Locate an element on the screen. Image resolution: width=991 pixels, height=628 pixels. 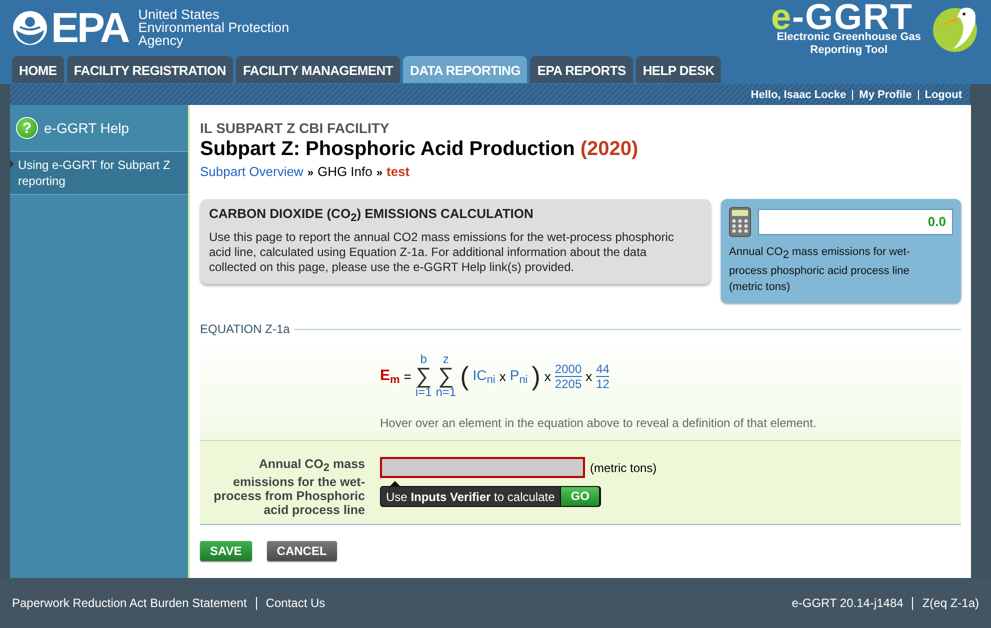
equation-variable: P$_{ni}$ is located at coordinates (519, 376).